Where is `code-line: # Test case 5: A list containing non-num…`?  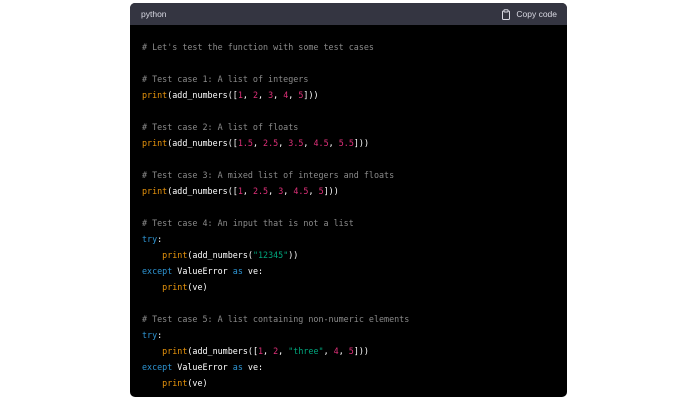
code-line: # Test case 5: A list containing non-num… is located at coordinates (348, 319).